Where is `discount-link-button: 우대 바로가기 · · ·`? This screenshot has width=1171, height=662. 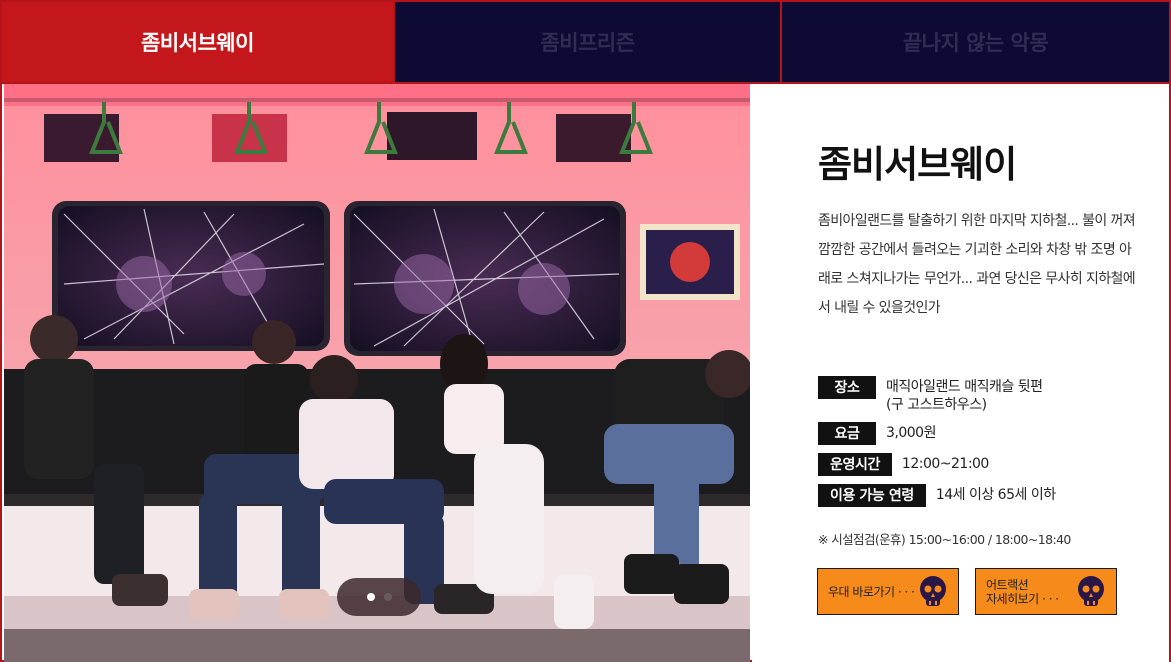
discount-link-button: 우대 바로가기 · · · is located at coordinates (888, 591).